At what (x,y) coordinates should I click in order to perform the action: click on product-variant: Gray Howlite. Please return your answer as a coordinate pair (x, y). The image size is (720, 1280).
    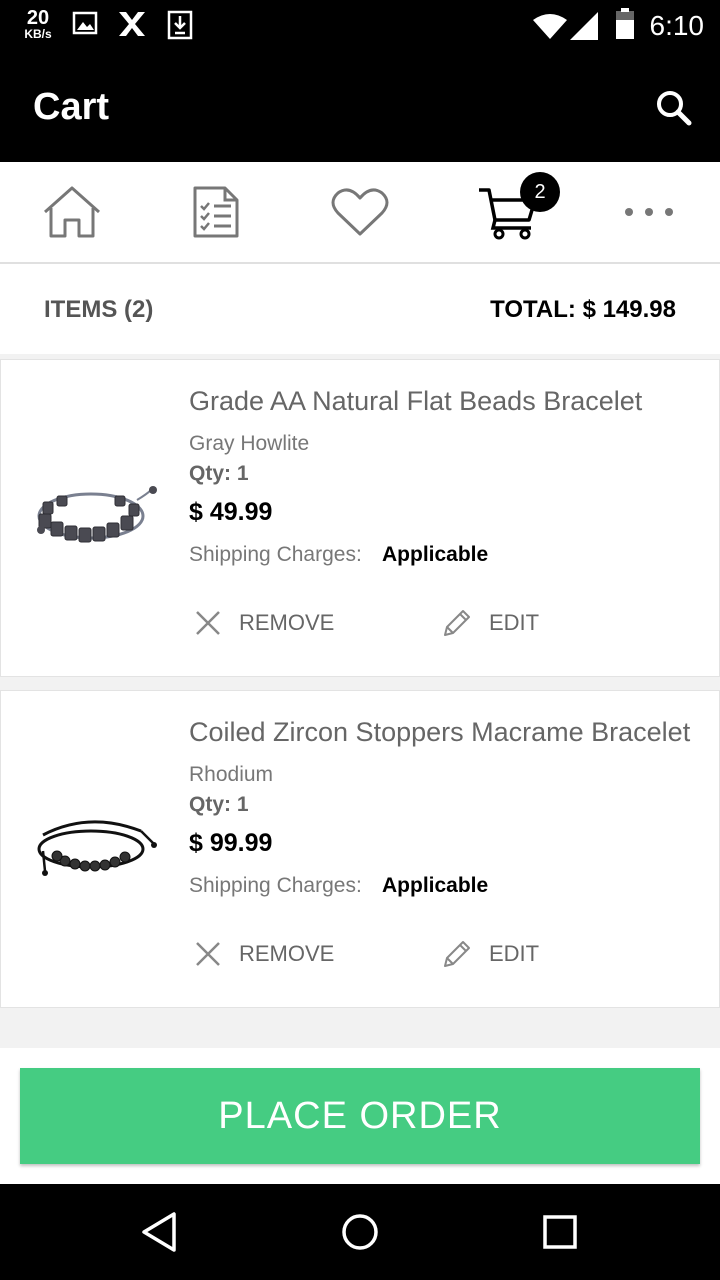
    Looking at the image, I should click on (249, 443).